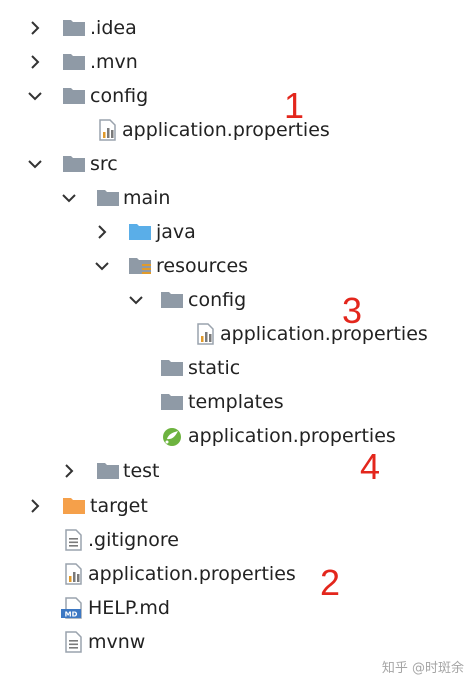 This screenshot has width=474, height=684. I want to click on tree-item-label: static, so click(214, 368).